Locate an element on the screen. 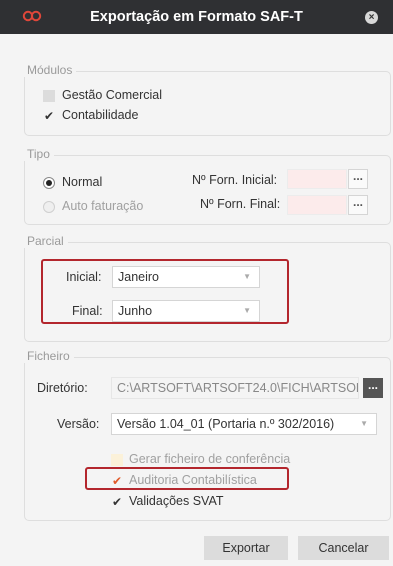 The height and width of the screenshot is (566, 393). auditoria-highlight-box is located at coordinates (187, 478).